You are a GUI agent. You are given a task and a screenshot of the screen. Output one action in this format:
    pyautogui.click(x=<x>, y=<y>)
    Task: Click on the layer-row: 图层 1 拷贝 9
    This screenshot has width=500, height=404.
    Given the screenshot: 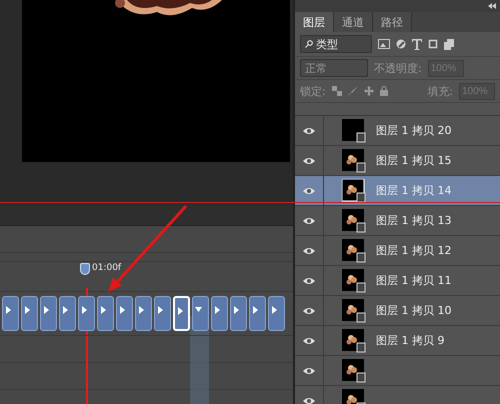 What is the action you would take?
    pyautogui.click(x=397, y=341)
    